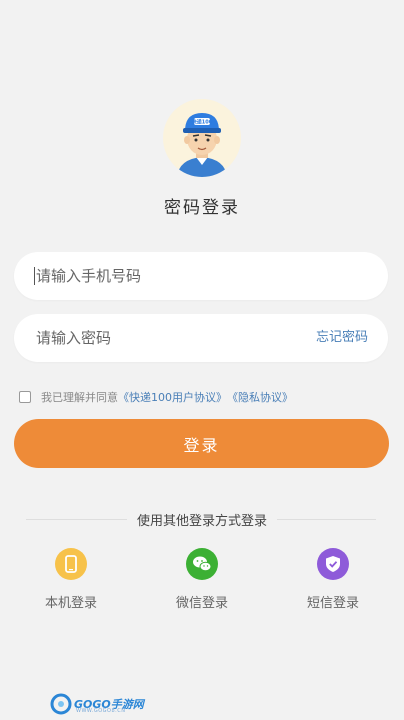 This screenshot has width=404, height=720. I want to click on wechat-login-button: 微信登录, so click(202, 579).